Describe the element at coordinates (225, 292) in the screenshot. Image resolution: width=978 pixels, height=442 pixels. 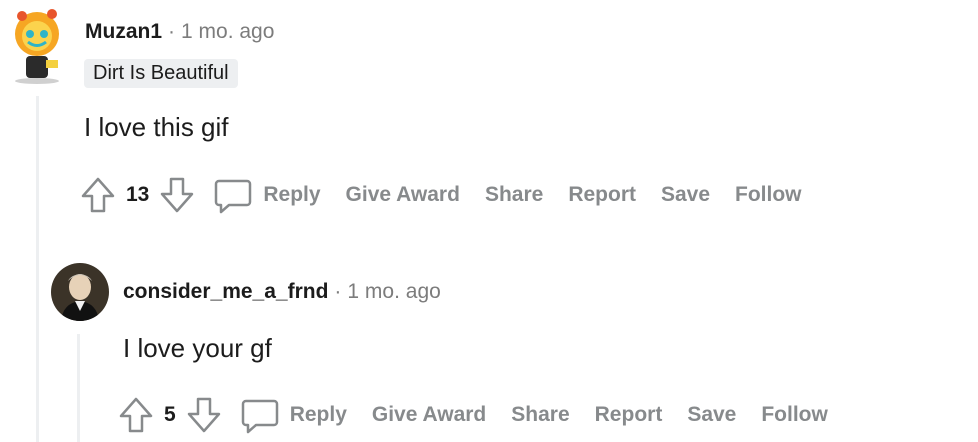
I see `username: consider_me_a_frnd` at that location.